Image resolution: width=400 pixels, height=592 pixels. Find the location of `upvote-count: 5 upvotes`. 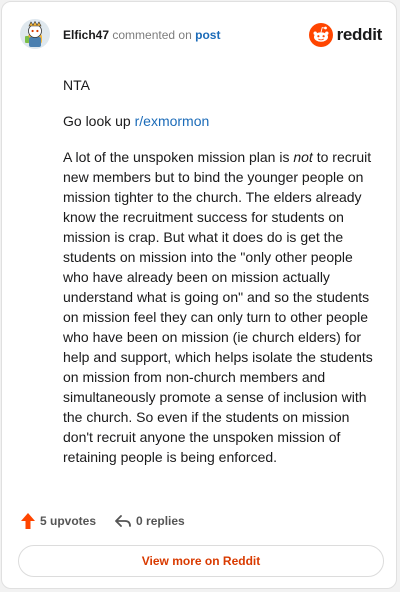

upvote-count: 5 upvotes is located at coordinates (68, 521).